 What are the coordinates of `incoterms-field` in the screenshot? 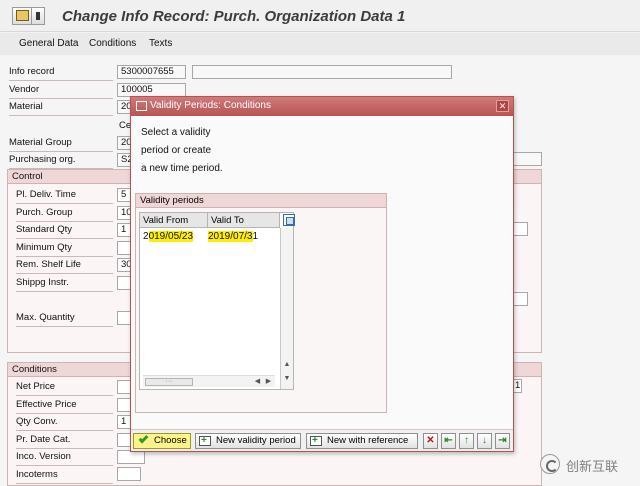 It's located at (129, 474).